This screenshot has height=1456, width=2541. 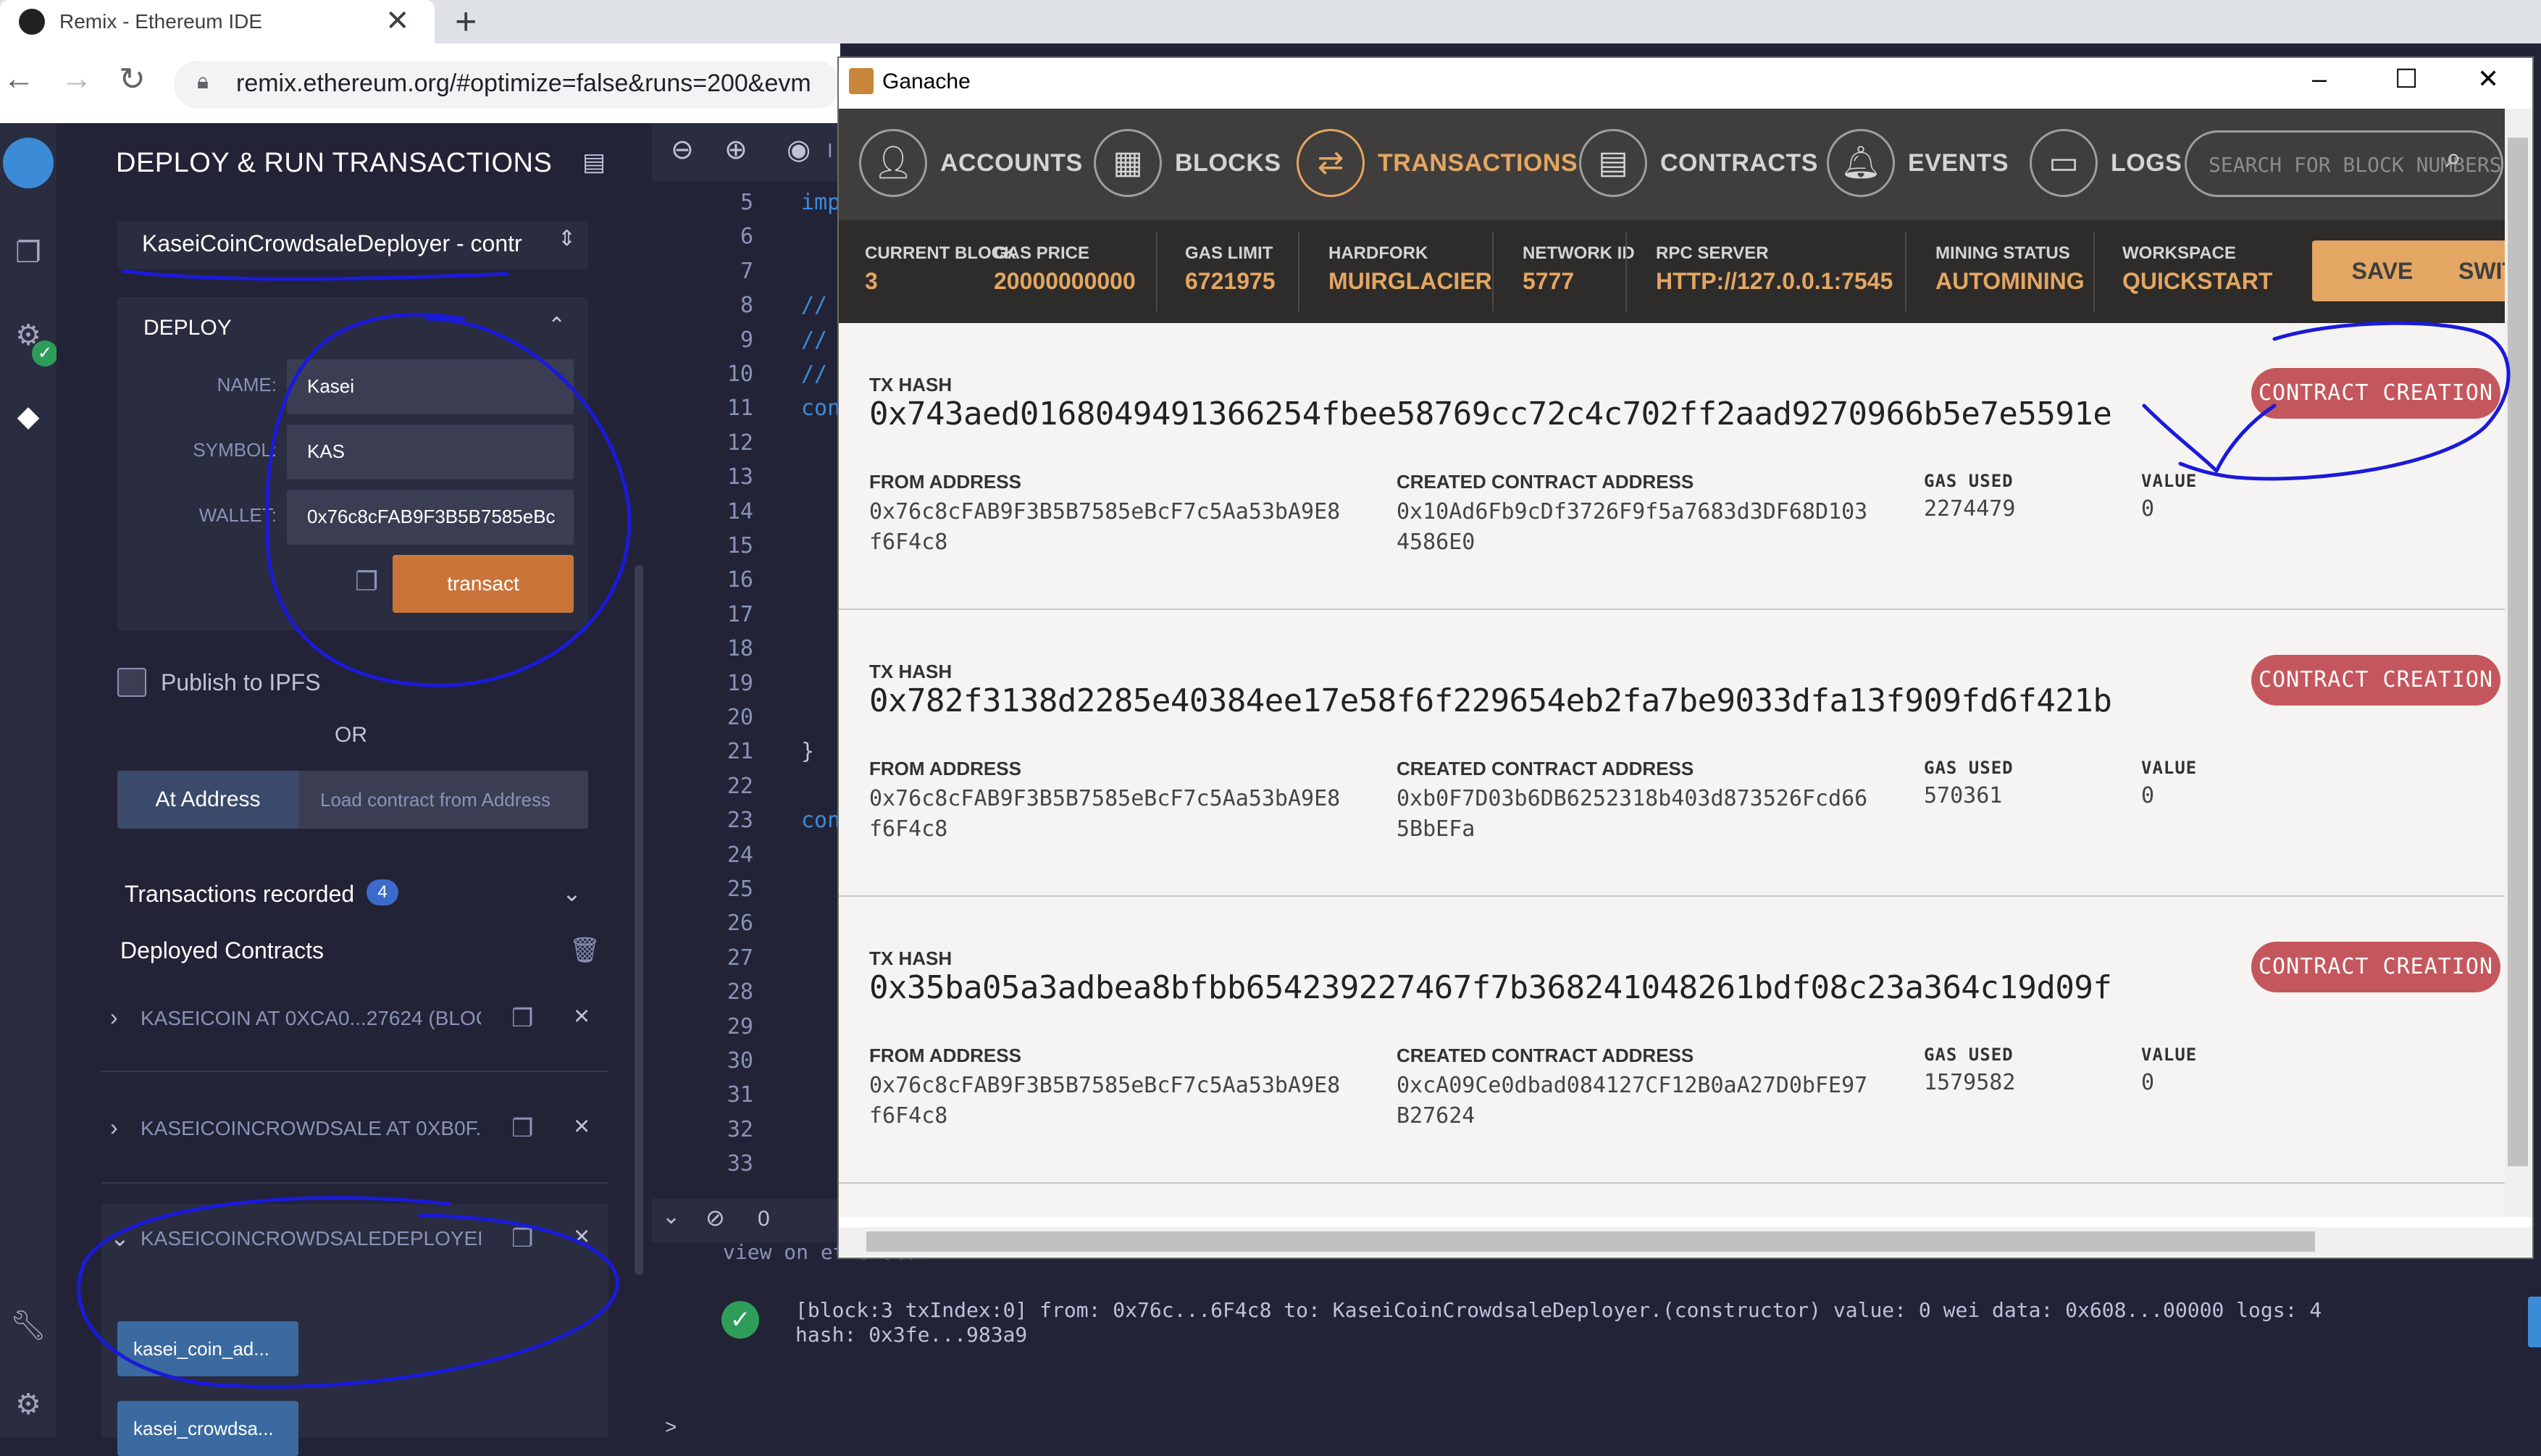 I want to click on ganache-logo-icon, so click(x=862, y=81).